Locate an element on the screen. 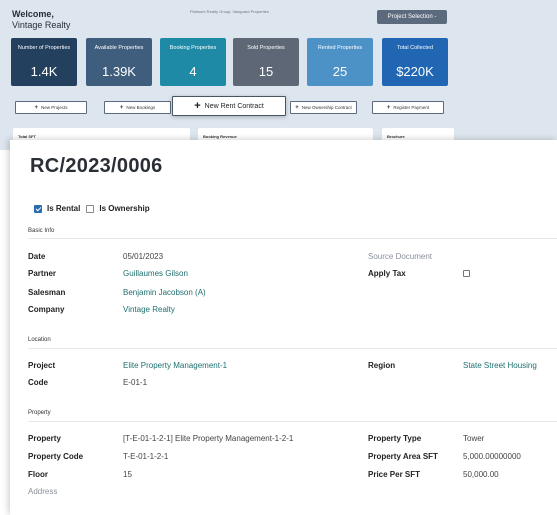 Image resolution: width=557 pixels, height=515 pixels. stat-card-value: 15 is located at coordinates (266, 71).